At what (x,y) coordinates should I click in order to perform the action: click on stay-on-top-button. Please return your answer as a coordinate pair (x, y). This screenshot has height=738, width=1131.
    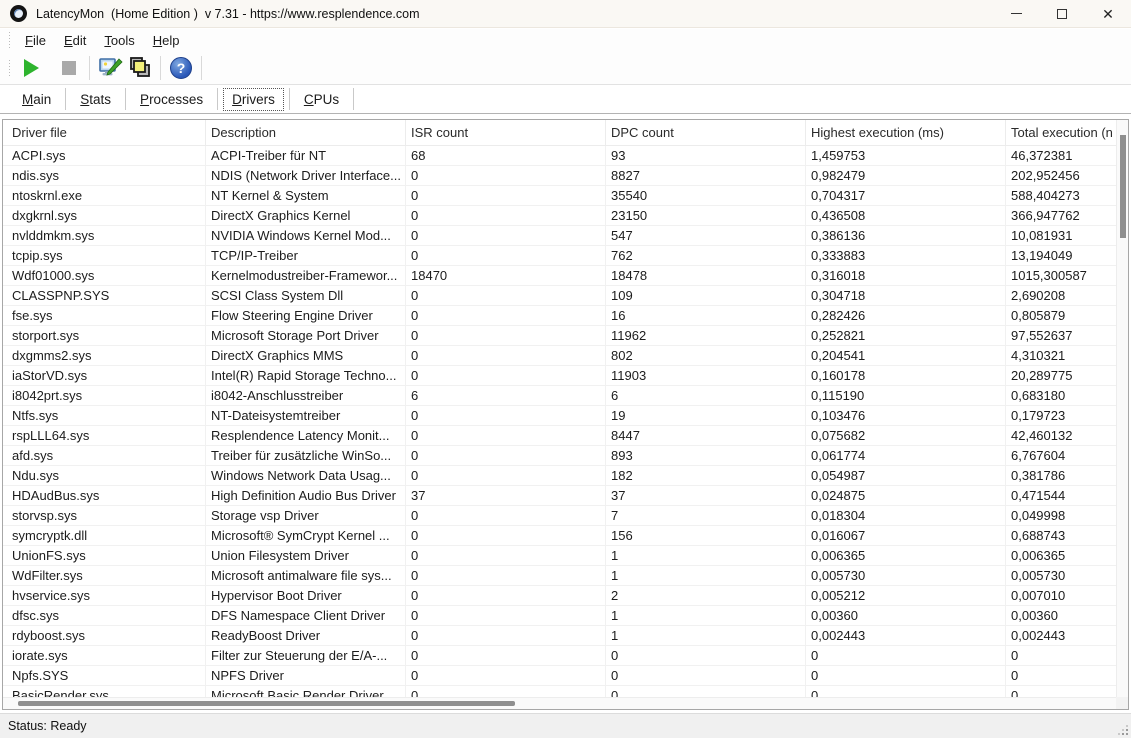
    Looking at the image, I should click on (140, 68).